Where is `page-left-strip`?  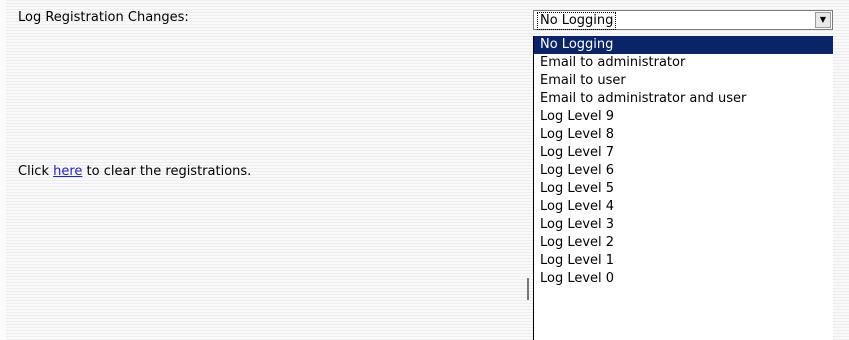 page-left-strip is located at coordinates (3, 170).